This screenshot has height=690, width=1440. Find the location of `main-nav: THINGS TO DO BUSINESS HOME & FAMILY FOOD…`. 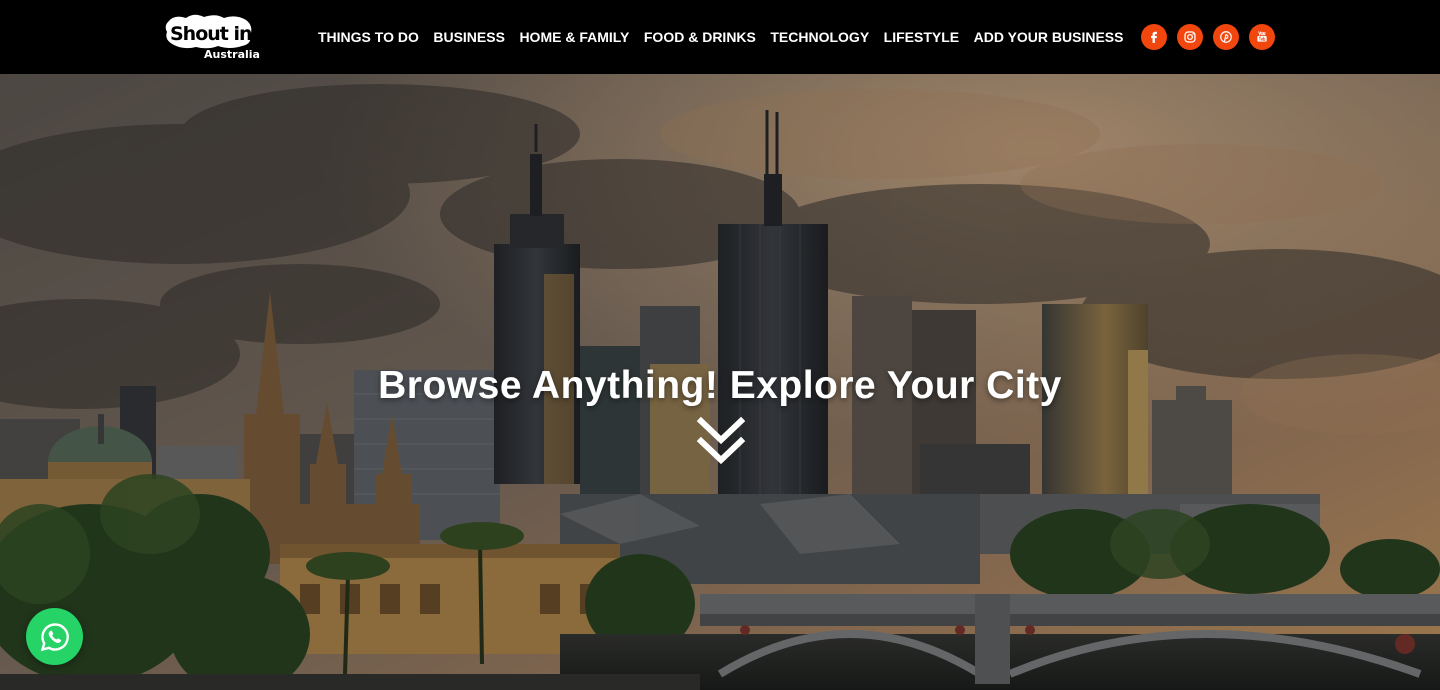

main-nav: THINGS TO DO BUSINESS HOME & FAMILY FOOD… is located at coordinates (728, 37).